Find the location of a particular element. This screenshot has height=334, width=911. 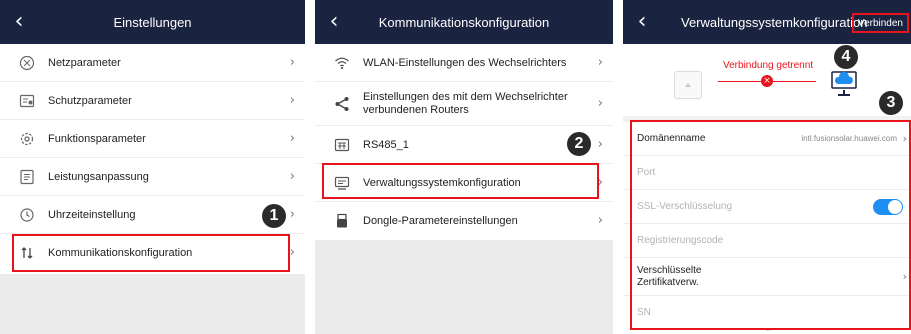

menu-item-wlan: WLAN-Einstellungen des Wechselrichters › is located at coordinates (464, 63).